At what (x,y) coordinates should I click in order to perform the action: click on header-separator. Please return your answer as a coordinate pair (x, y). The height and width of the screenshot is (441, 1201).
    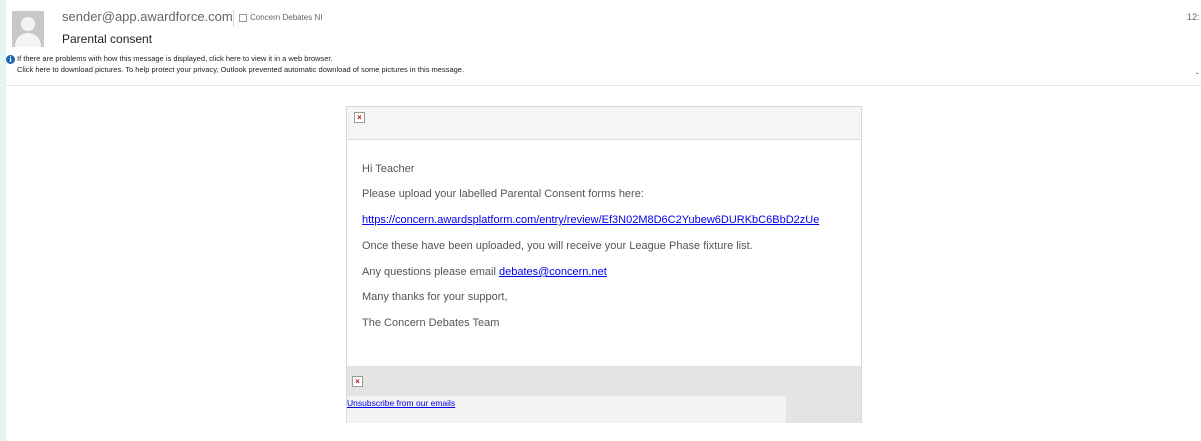
    Looking at the image, I should click on (233, 18).